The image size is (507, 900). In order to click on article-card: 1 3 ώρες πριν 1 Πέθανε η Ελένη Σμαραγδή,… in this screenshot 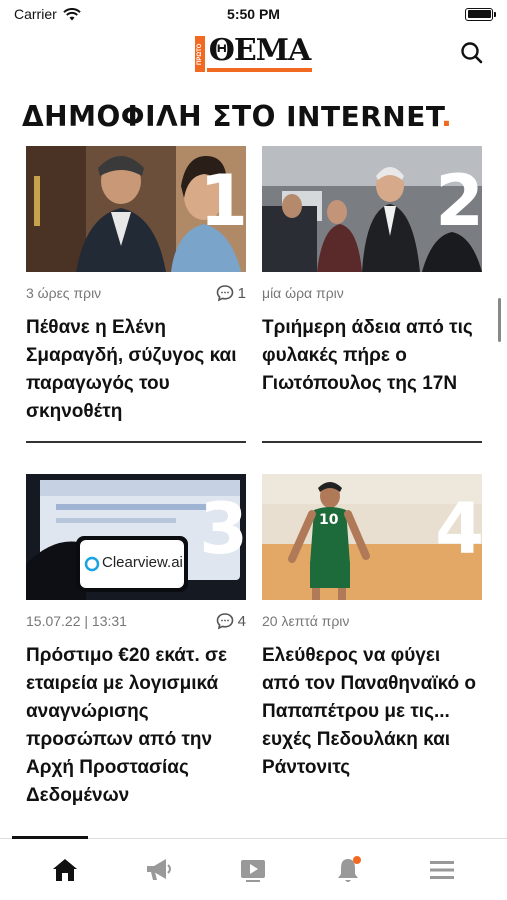, I will do `click(136, 286)`.